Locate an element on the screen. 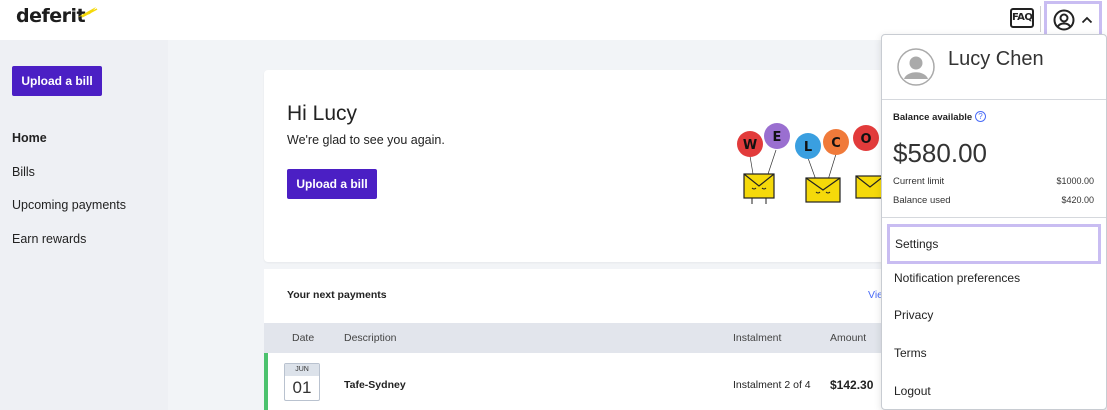 The width and height of the screenshot is (1107, 410). menu-item-settings: Settings is located at coordinates (994, 244).